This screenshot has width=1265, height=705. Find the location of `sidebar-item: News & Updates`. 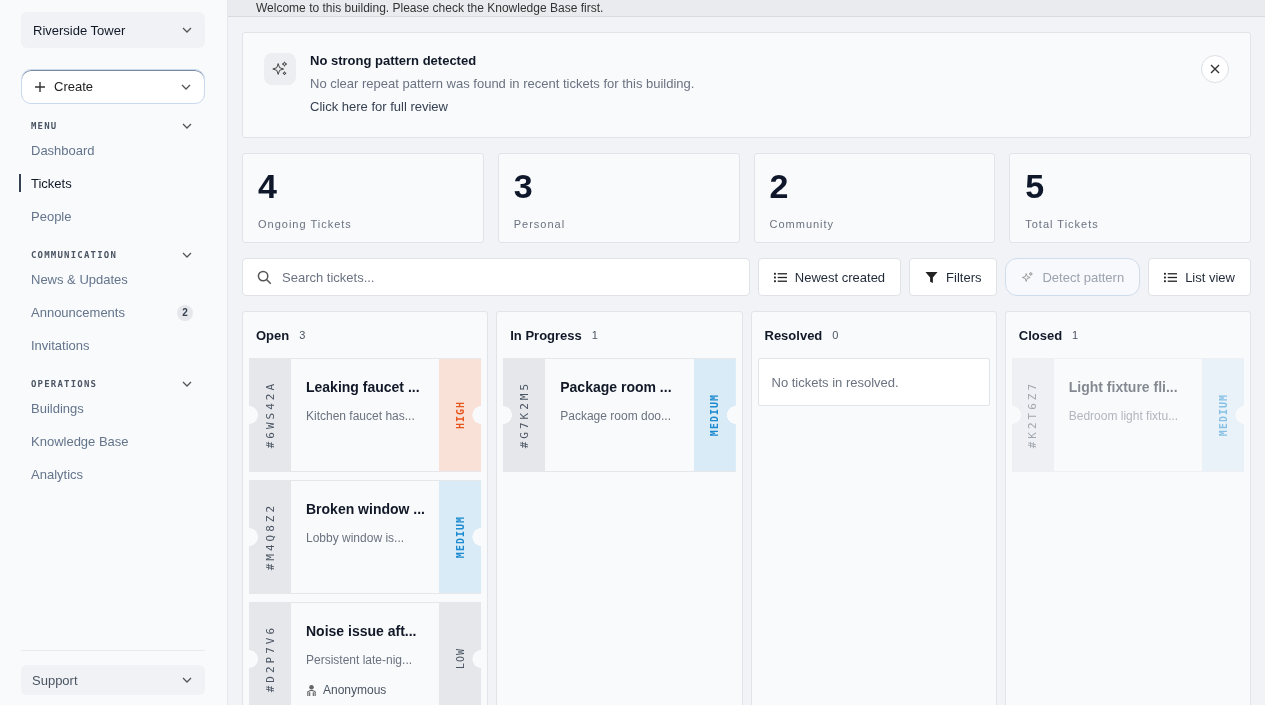

sidebar-item: News & Updates is located at coordinates (112, 279).